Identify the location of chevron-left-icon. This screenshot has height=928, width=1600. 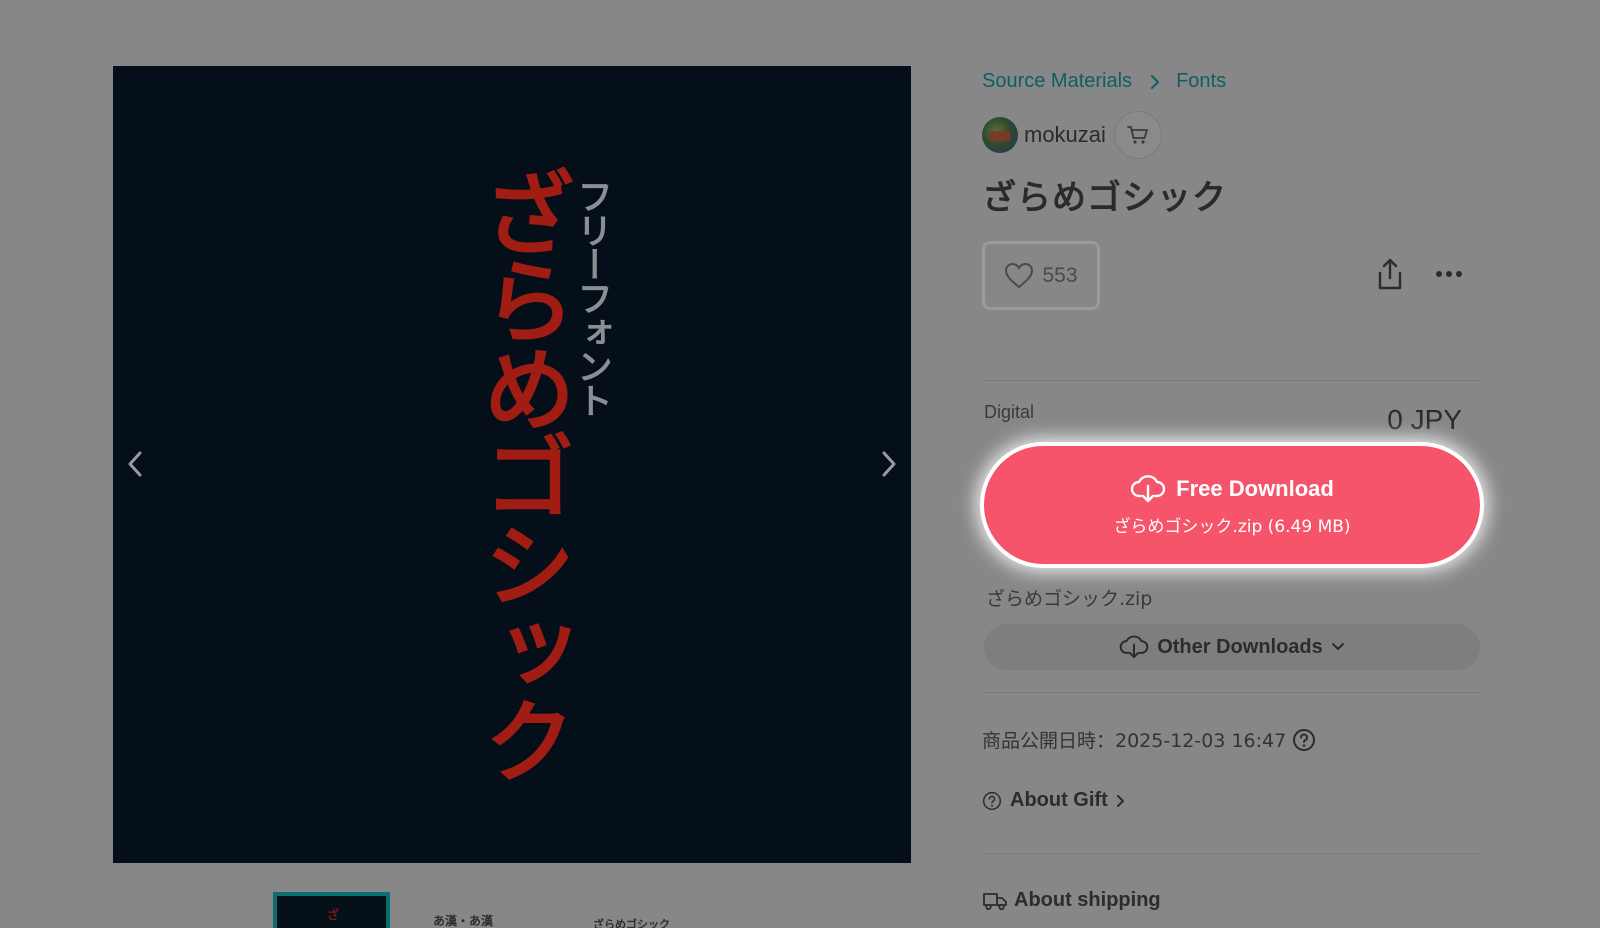
(135, 464).